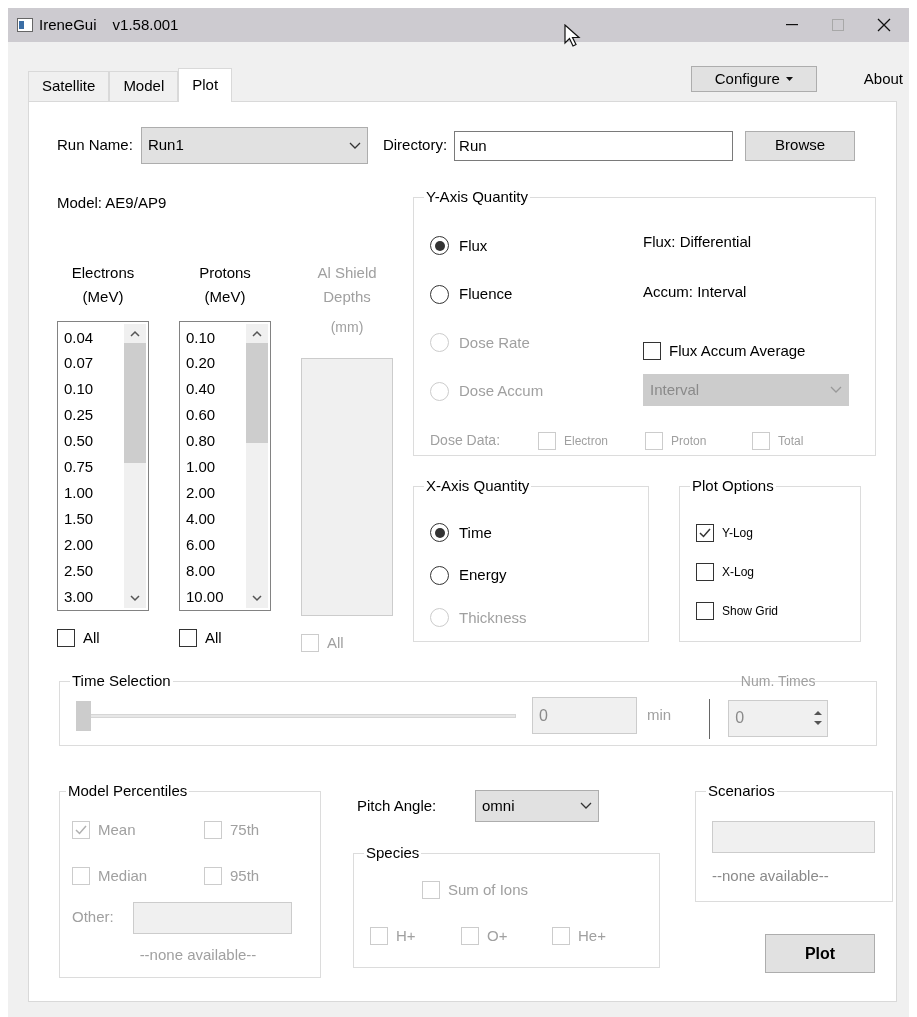 This screenshot has width=917, height=1017. I want to click on list-item: 0.20, so click(215, 363).